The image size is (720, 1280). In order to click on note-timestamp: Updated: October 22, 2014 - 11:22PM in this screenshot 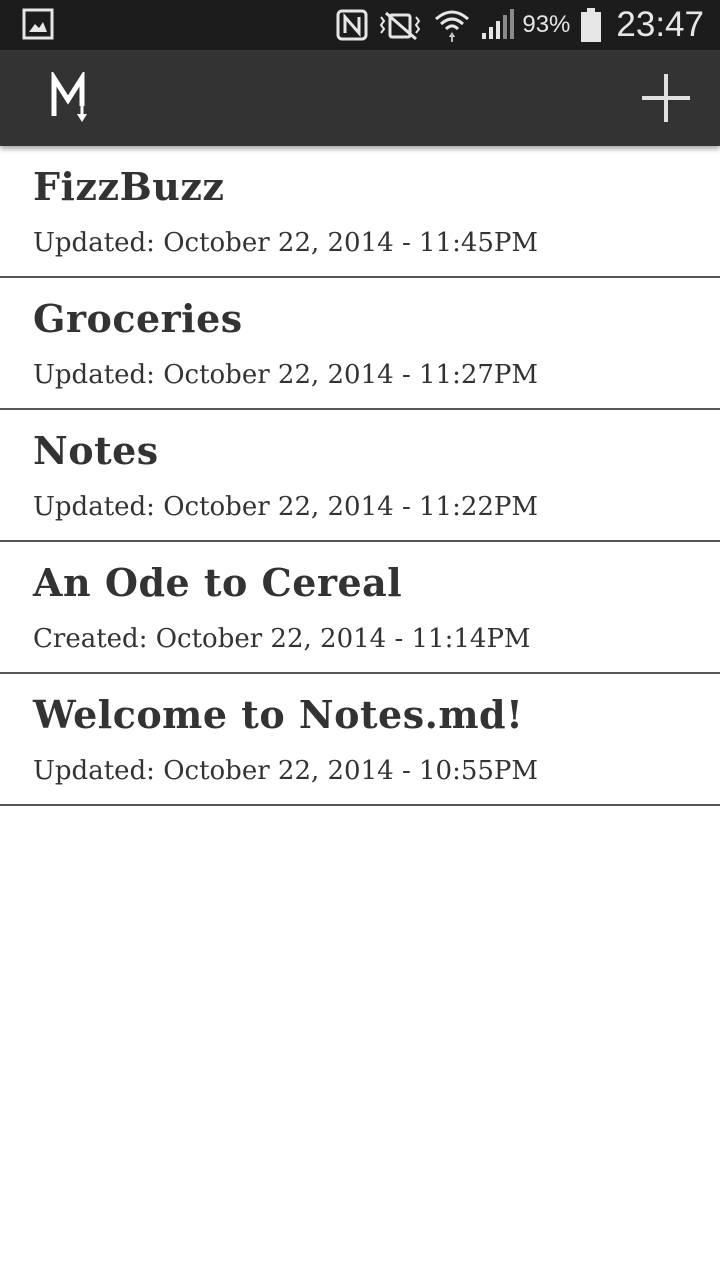, I will do `click(286, 507)`.